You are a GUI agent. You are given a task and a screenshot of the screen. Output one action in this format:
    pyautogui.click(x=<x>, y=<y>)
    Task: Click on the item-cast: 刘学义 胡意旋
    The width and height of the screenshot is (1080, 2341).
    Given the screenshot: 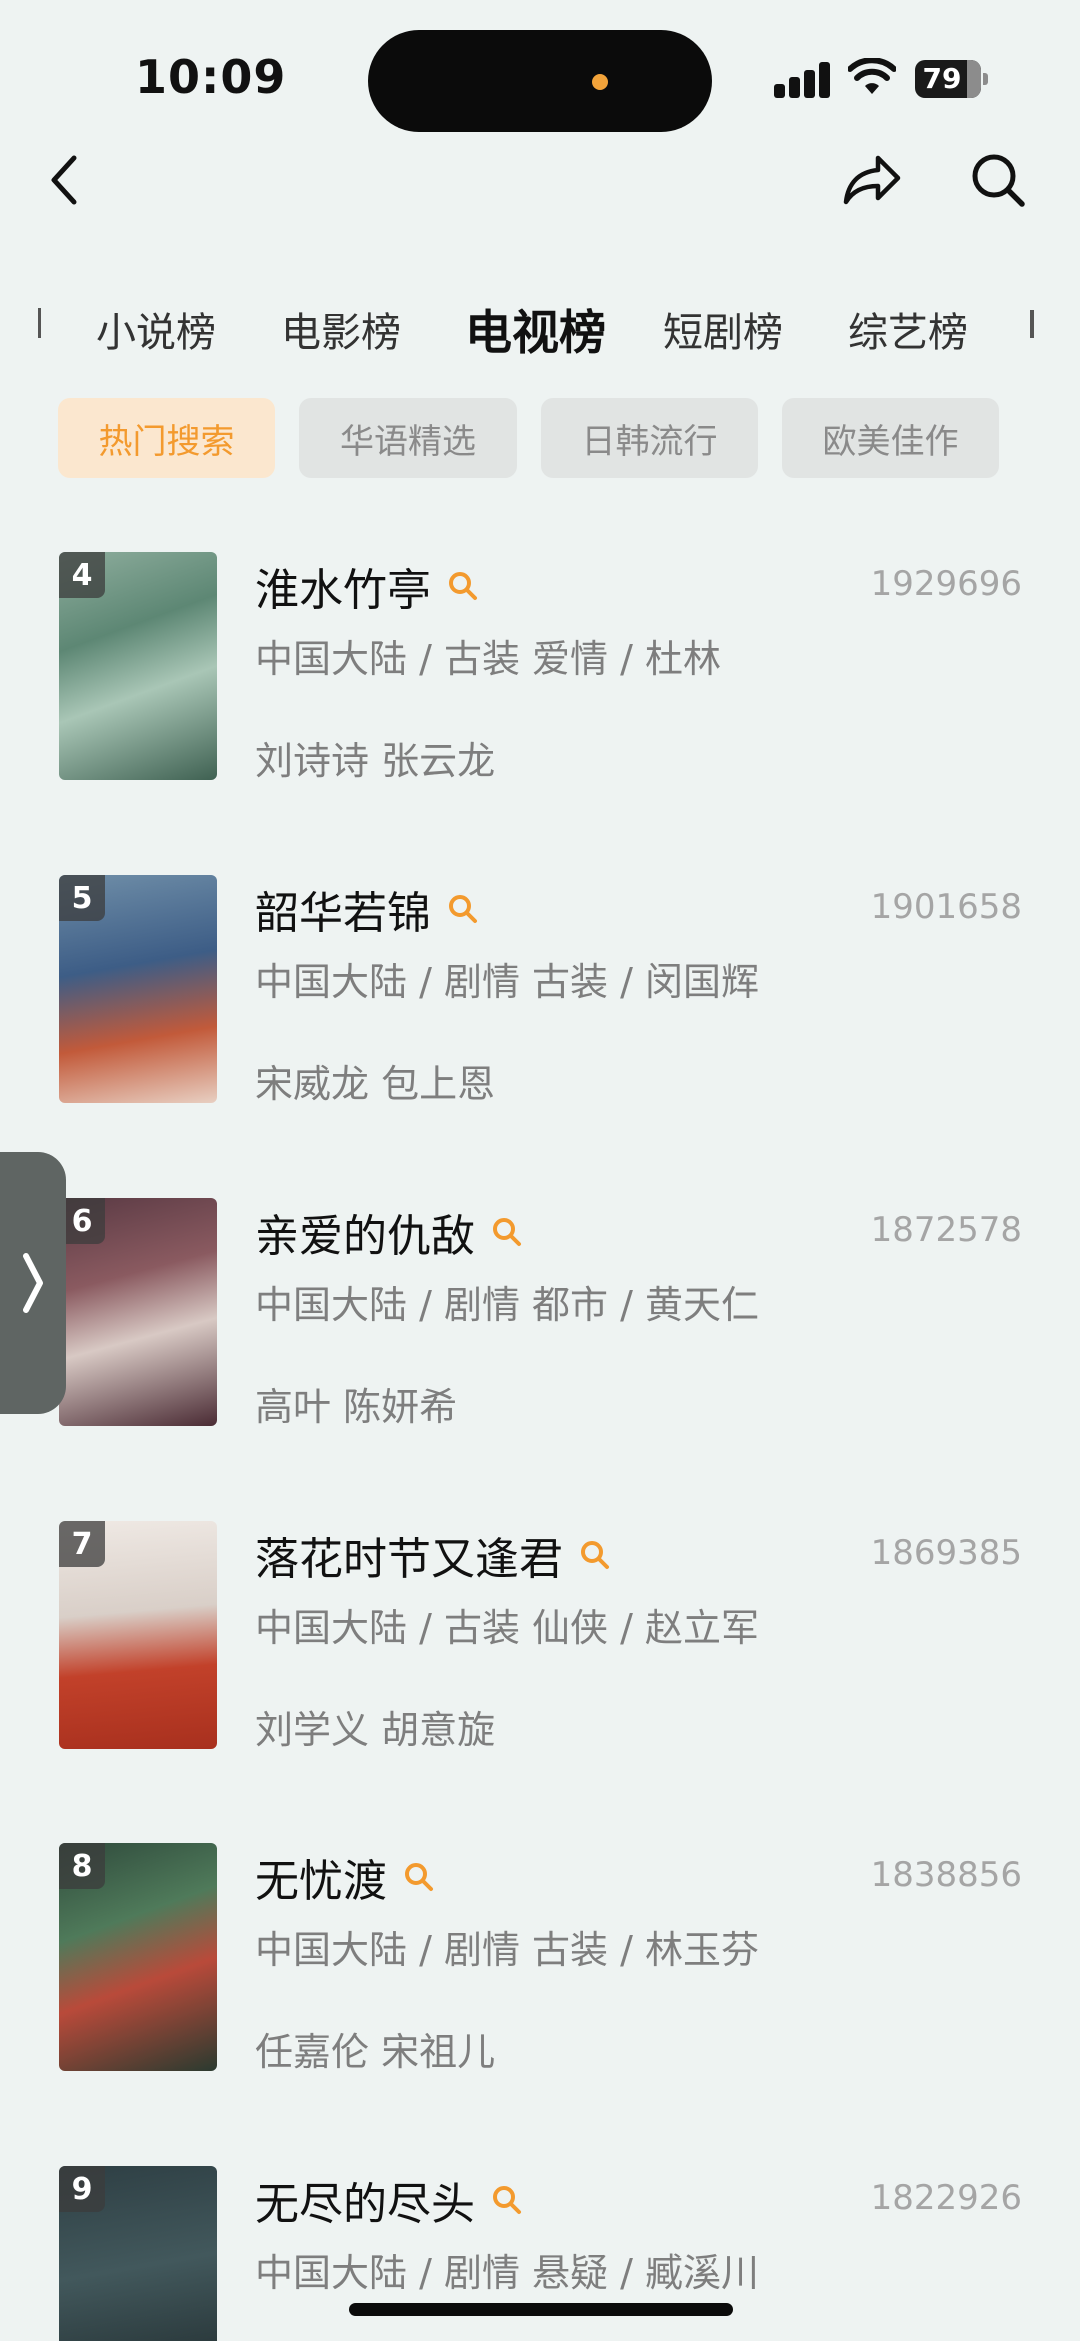 What is the action you would take?
    pyautogui.click(x=375, y=1730)
    